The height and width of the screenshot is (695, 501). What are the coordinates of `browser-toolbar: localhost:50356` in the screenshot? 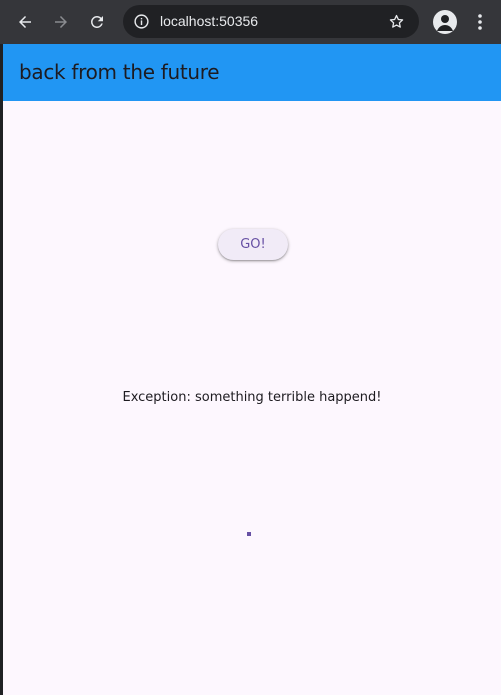 It's located at (250, 22).